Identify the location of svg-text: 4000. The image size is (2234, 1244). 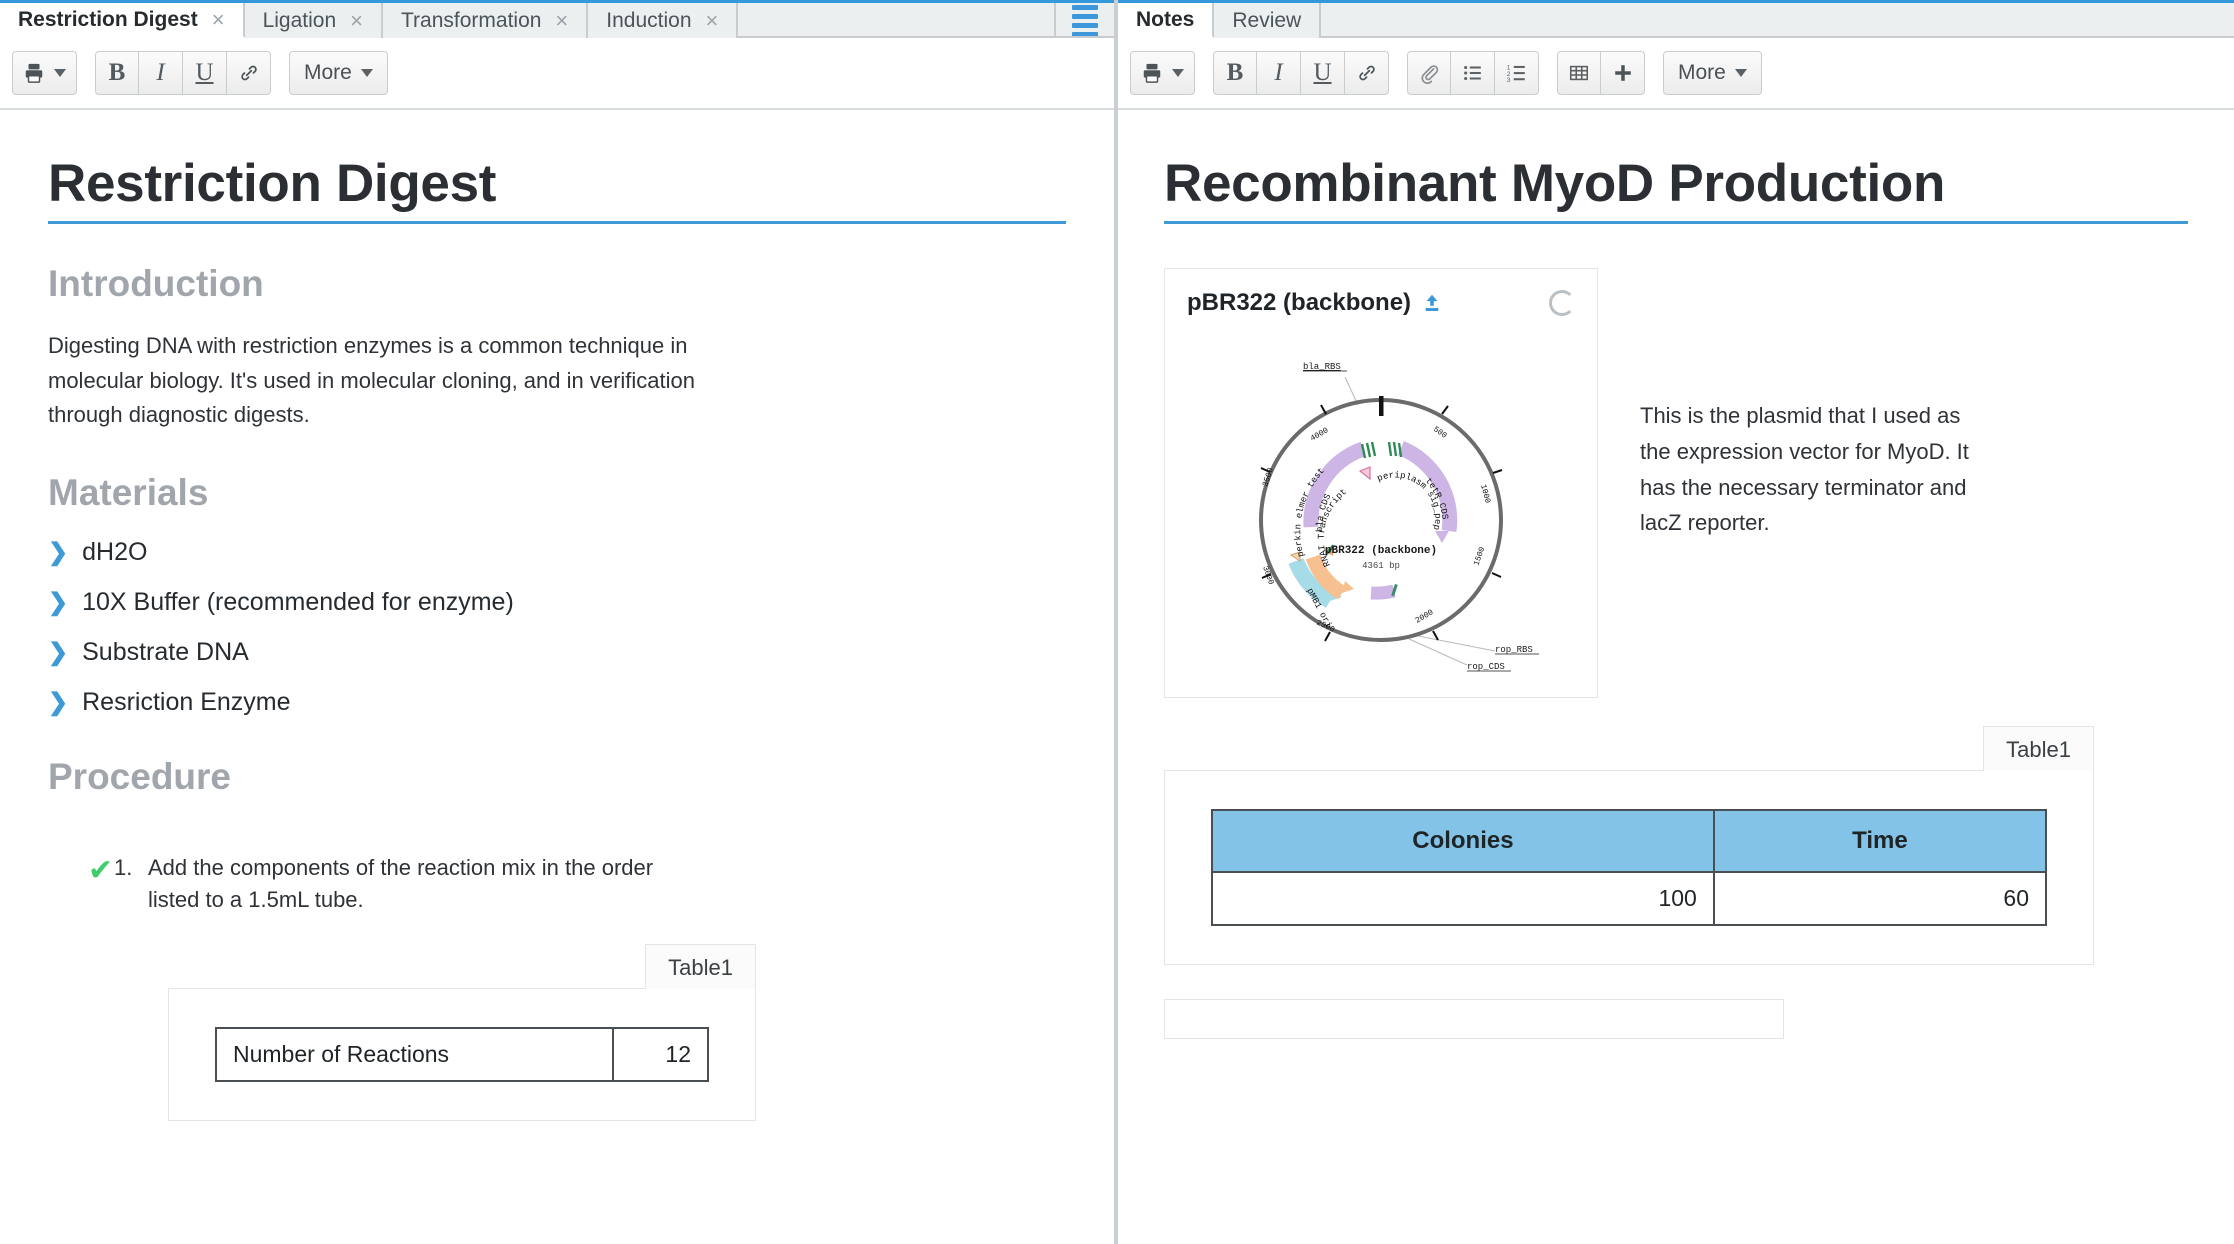
(1319, 434).